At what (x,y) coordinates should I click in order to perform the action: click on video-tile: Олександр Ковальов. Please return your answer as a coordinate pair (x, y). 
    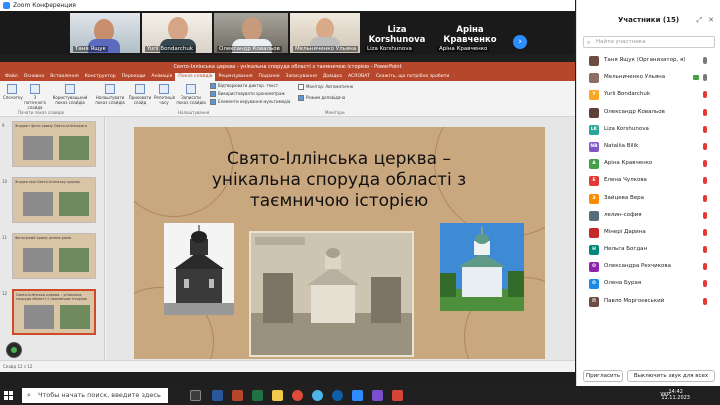
    Looking at the image, I should click on (251, 33).